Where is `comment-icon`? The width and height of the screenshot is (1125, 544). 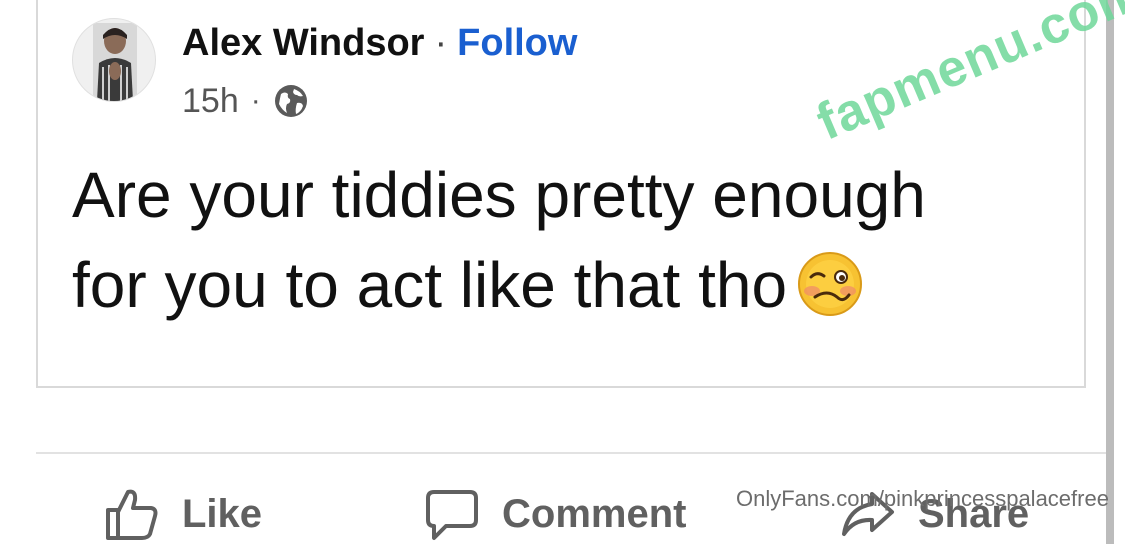 comment-icon is located at coordinates (452, 515).